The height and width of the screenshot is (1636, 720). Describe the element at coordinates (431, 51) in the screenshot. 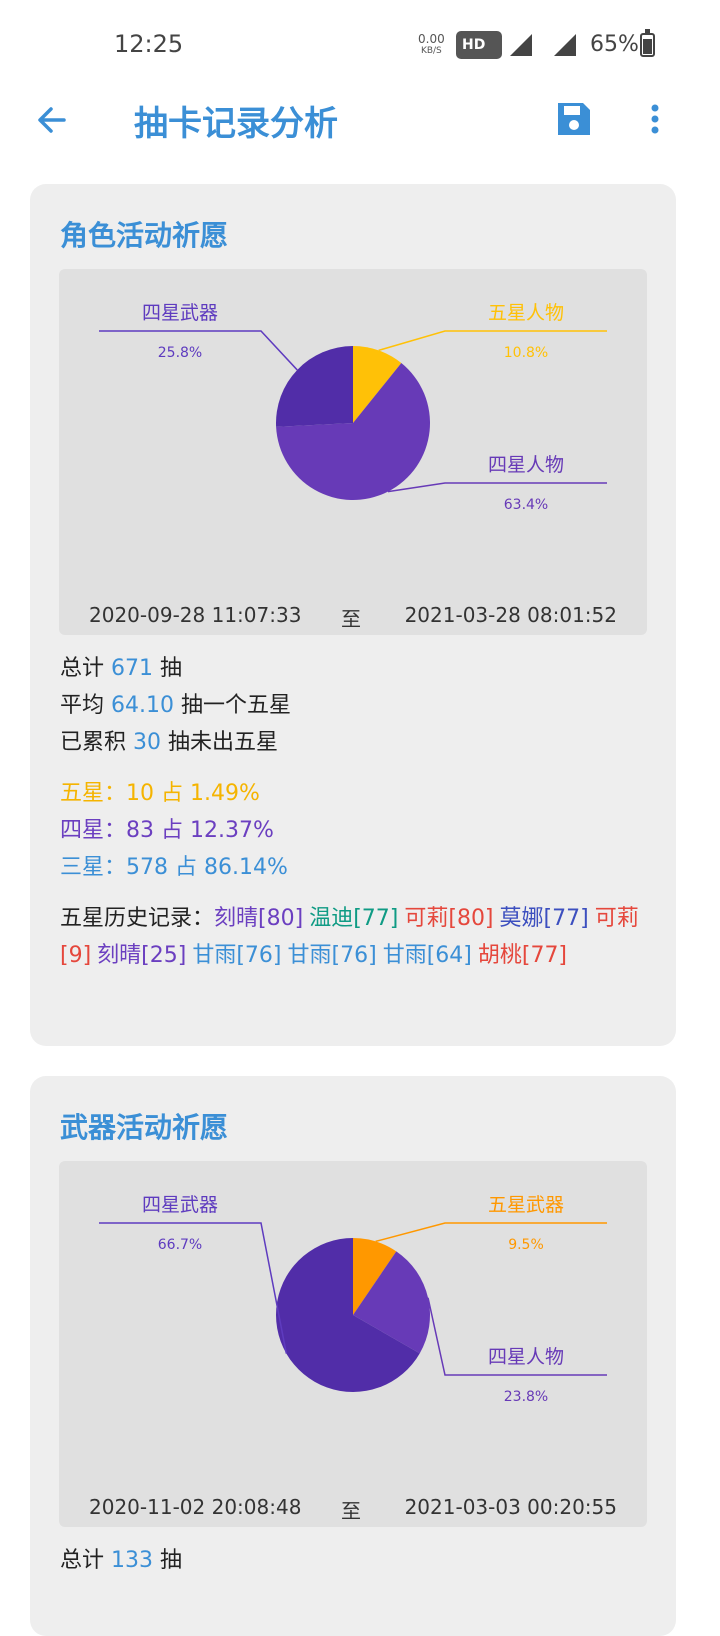

I see `net-speed-unit: KB/S` at that location.